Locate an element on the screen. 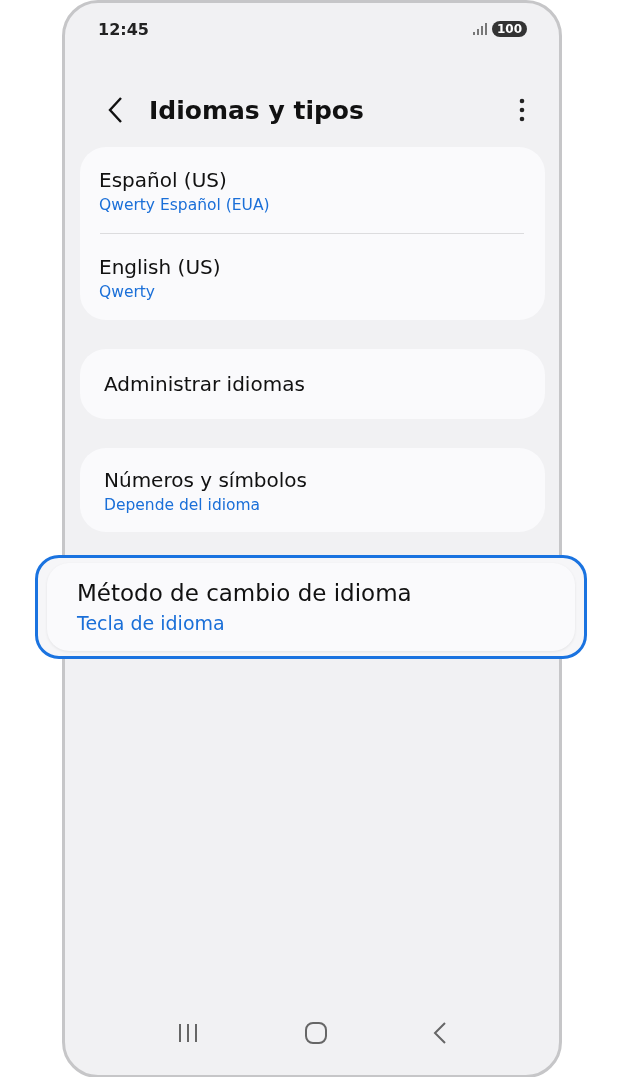 This screenshot has height=1077, width=624. item-value: Qwerty Español (EUA) is located at coordinates (185, 205).